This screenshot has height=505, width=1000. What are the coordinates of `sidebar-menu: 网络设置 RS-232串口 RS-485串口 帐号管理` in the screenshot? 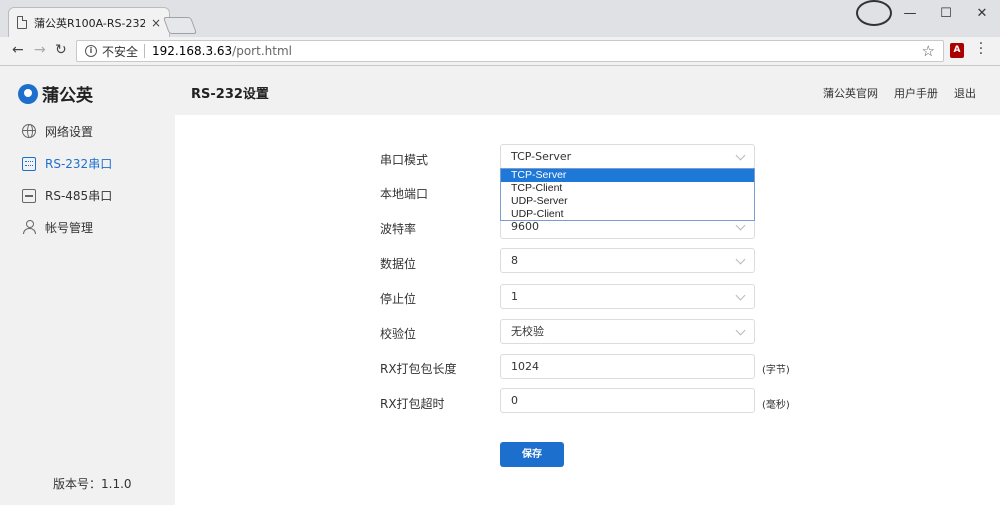 It's located at (87, 179).